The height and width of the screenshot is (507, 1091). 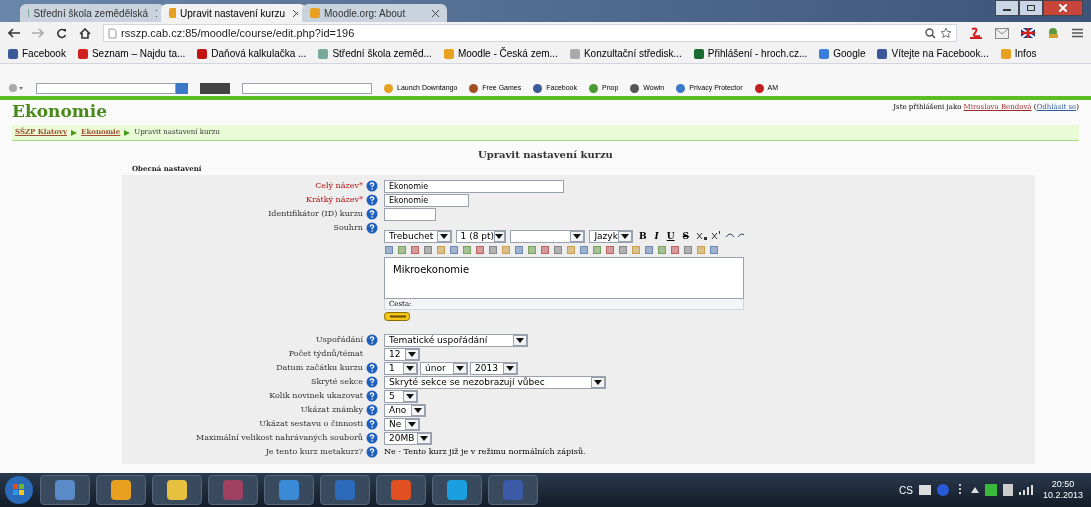 What do you see at coordinates (1053, 33) in the screenshot?
I see `puzzle-icon` at bounding box center [1053, 33].